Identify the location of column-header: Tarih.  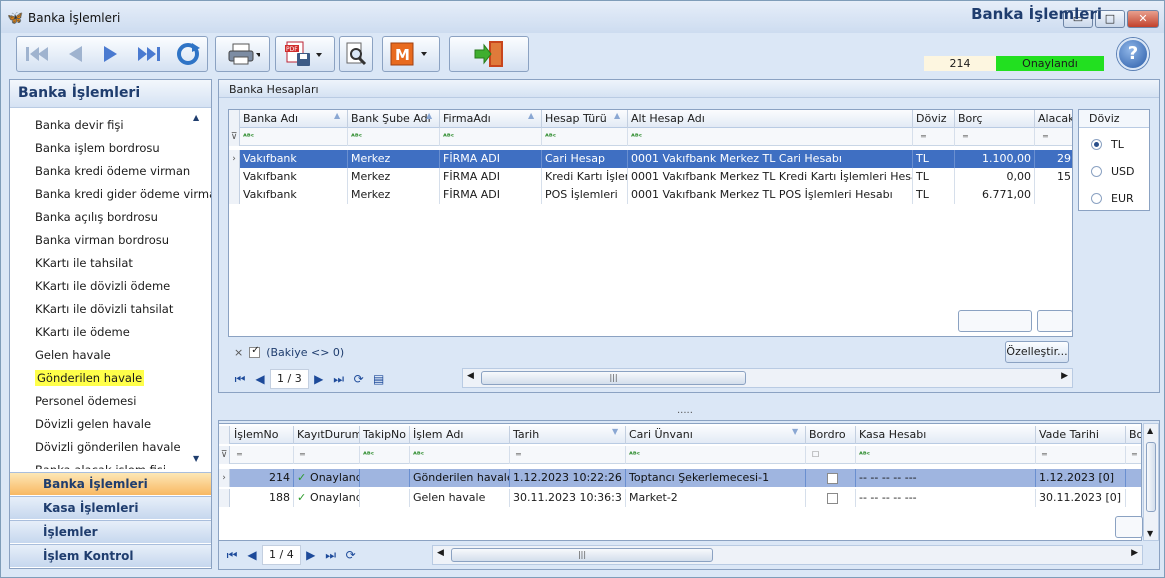
(568, 435).